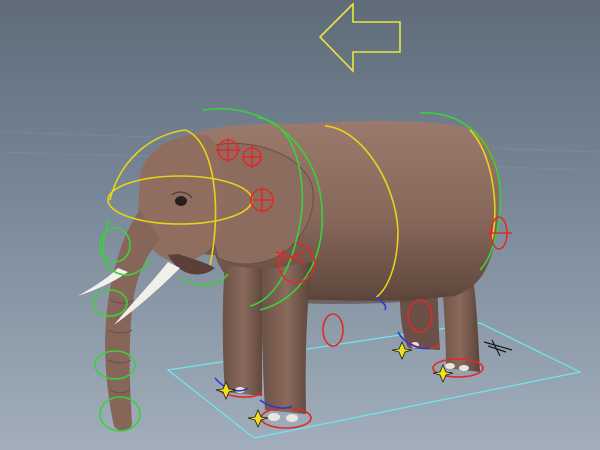  What do you see at coordinates (181, 201) in the screenshot?
I see `eye` at bounding box center [181, 201].